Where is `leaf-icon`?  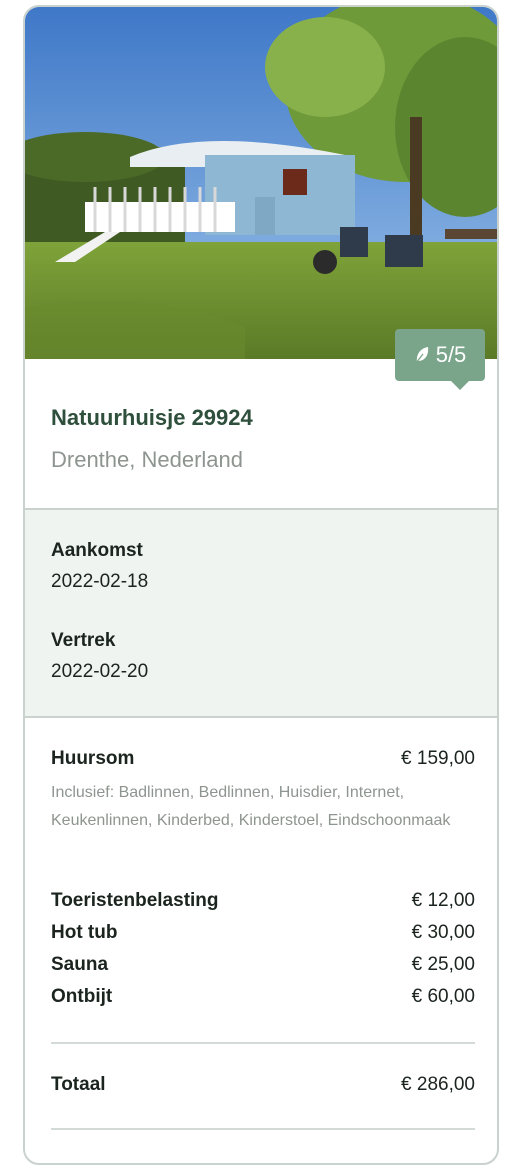
leaf-icon is located at coordinates (421, 355).